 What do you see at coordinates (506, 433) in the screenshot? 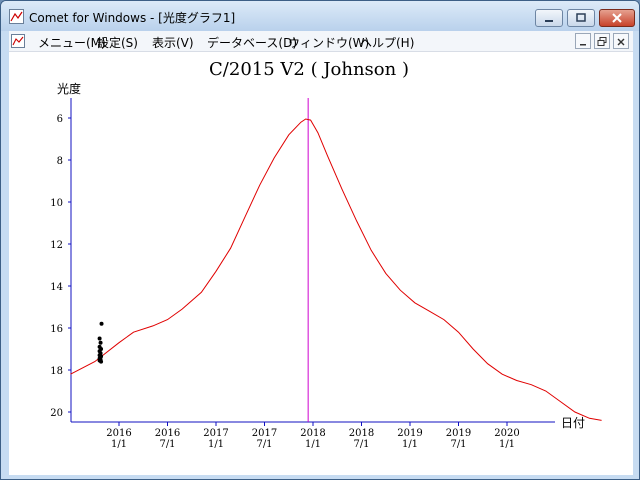
I see `x-tick-label-year: 2020` at bounding box center [506, 433].